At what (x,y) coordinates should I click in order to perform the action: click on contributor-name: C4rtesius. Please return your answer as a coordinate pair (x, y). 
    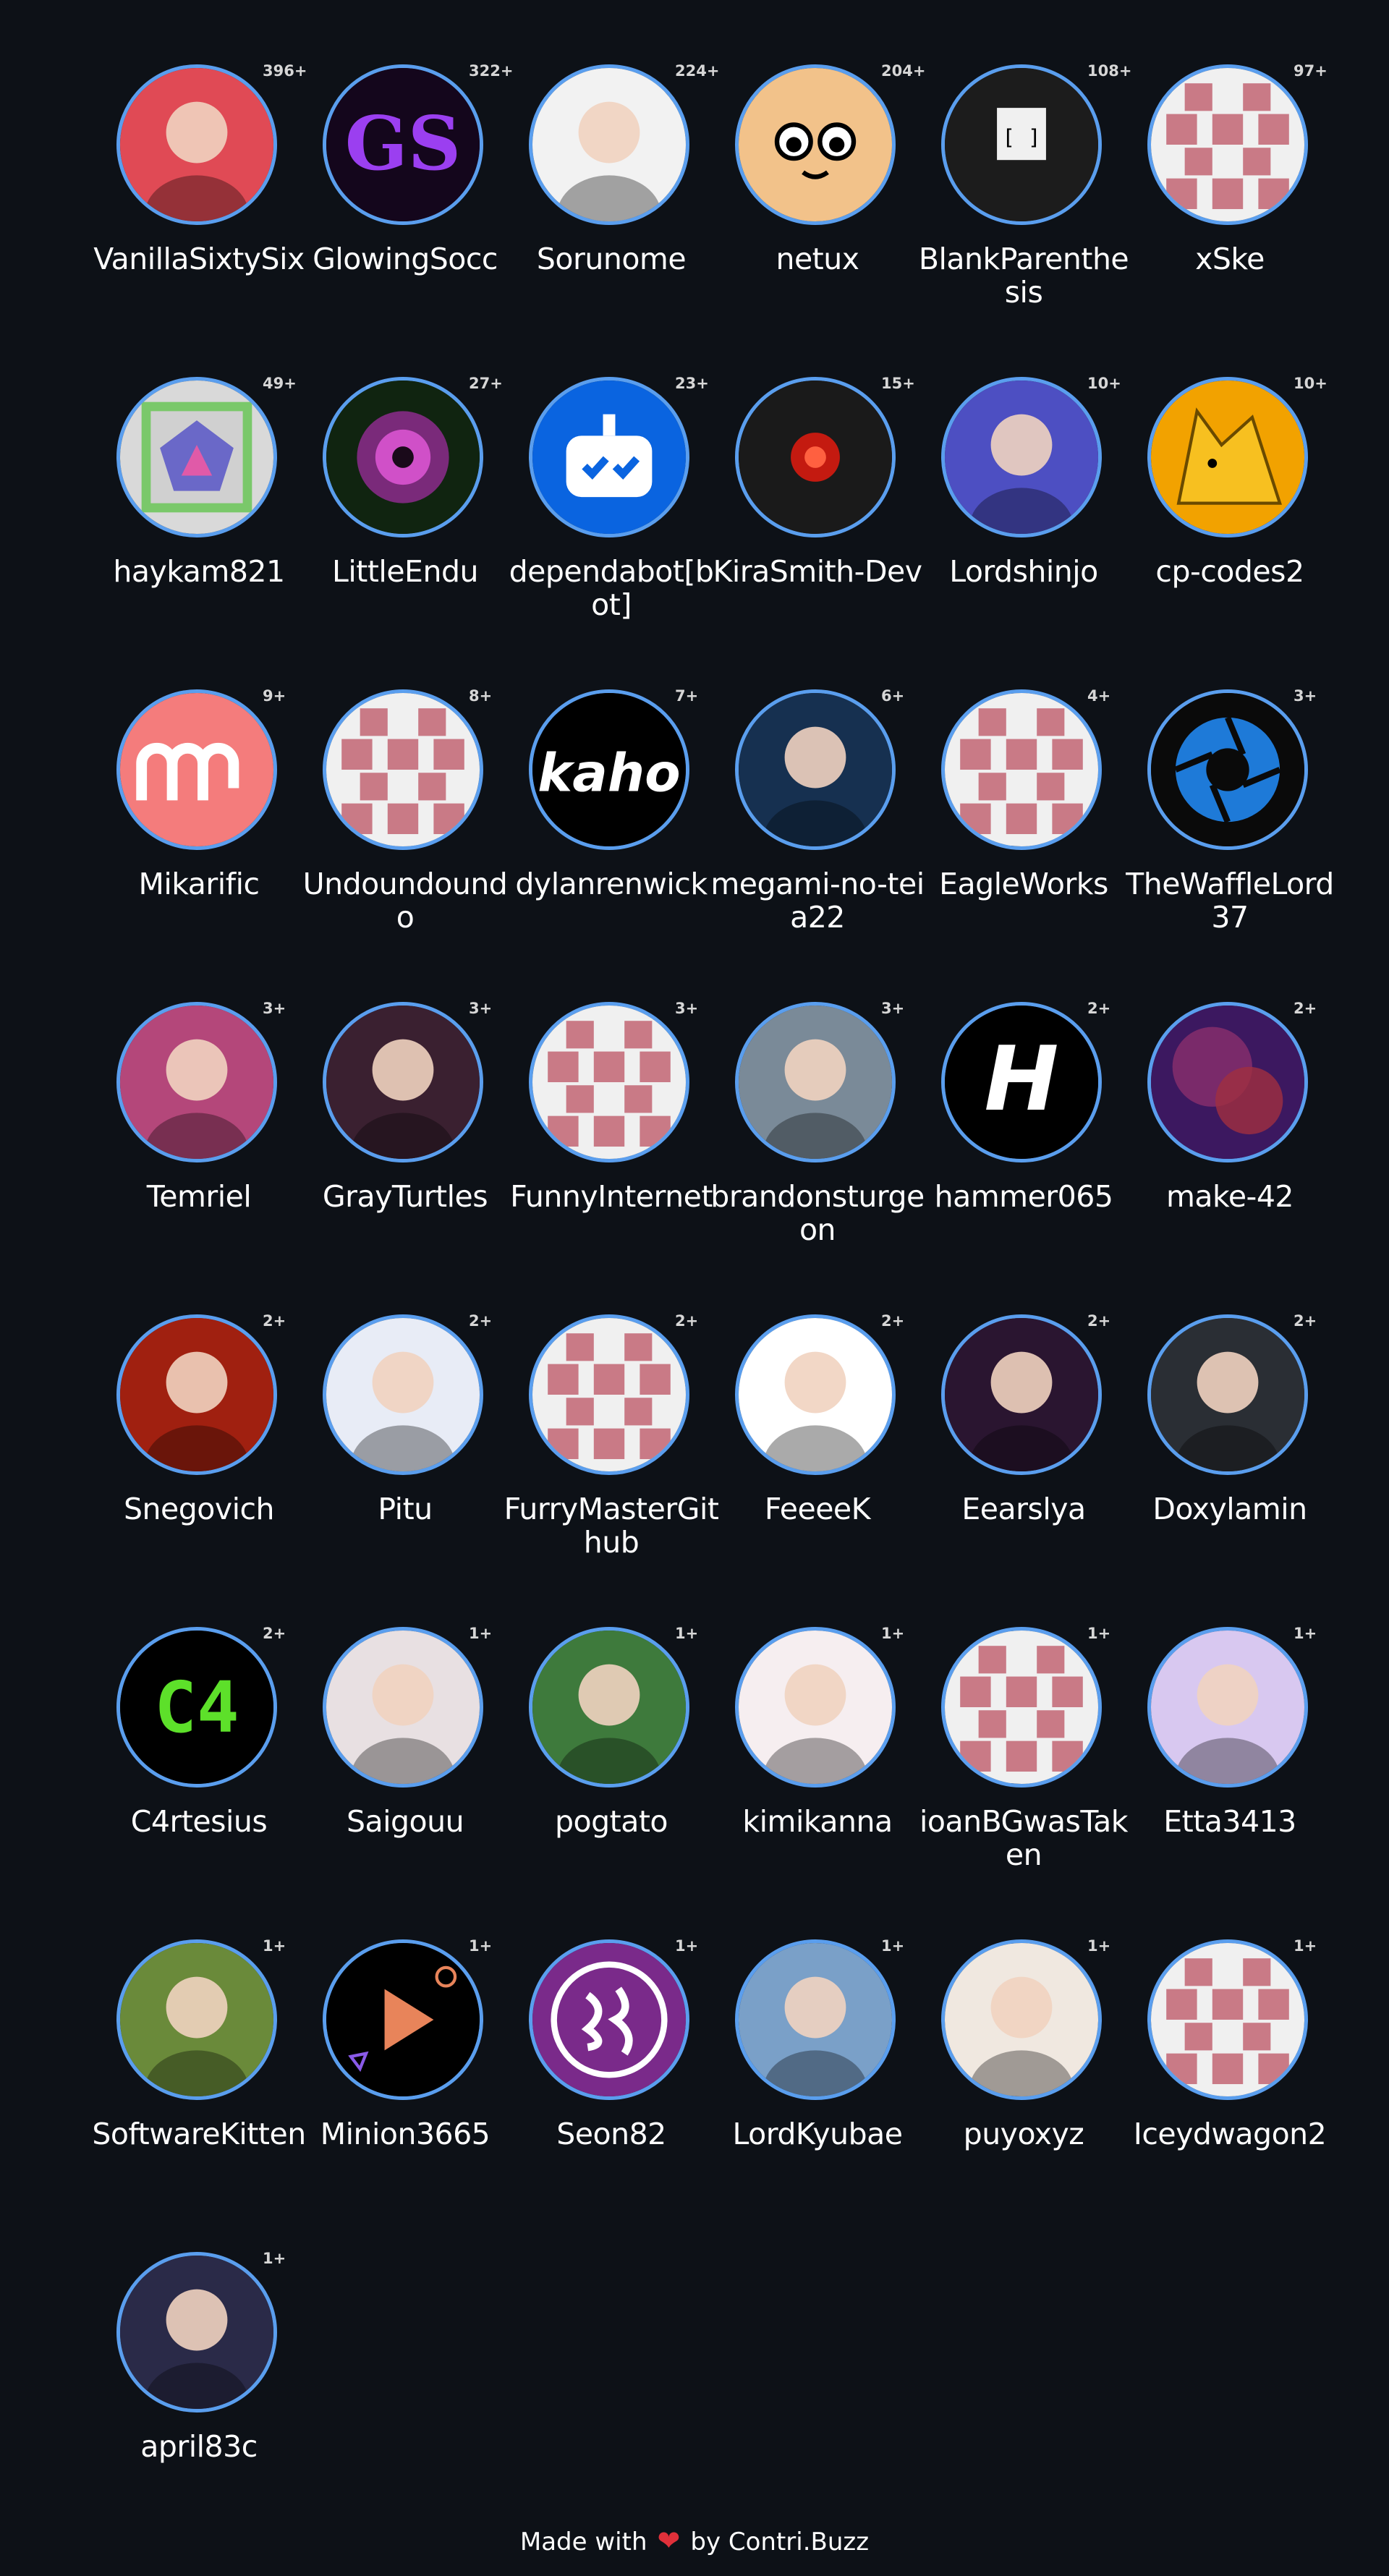
    Looking at the image, I should click on (199, 1821).